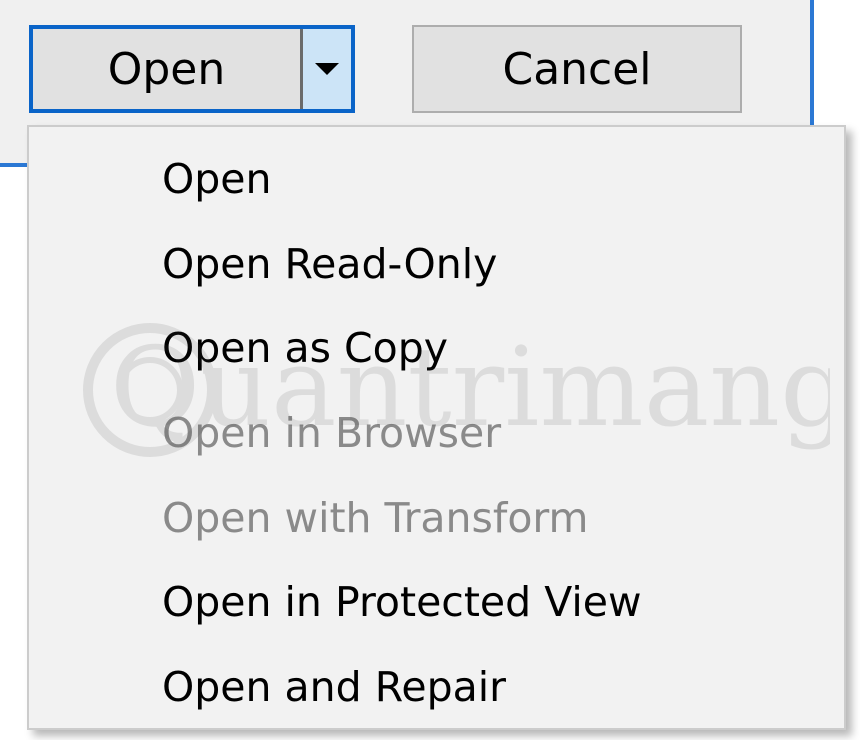 The image size is (860, 740). What do you see at coordinates (375, 517) in the screenshot?
I see `menu-item-open-with-transform: Open with Transform` at bounding box center [375, 517].